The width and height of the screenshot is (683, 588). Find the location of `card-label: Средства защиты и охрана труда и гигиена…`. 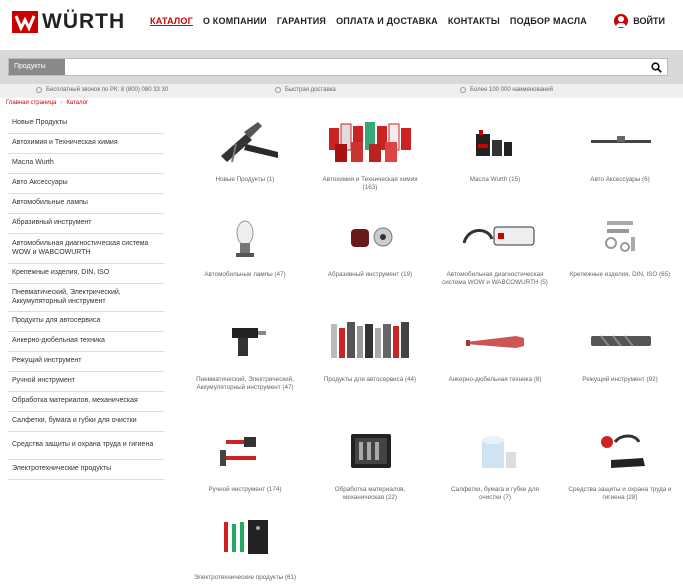

card-label: Средства защиты и охрана труда и гигиена… is located at coordinates (620, 493).